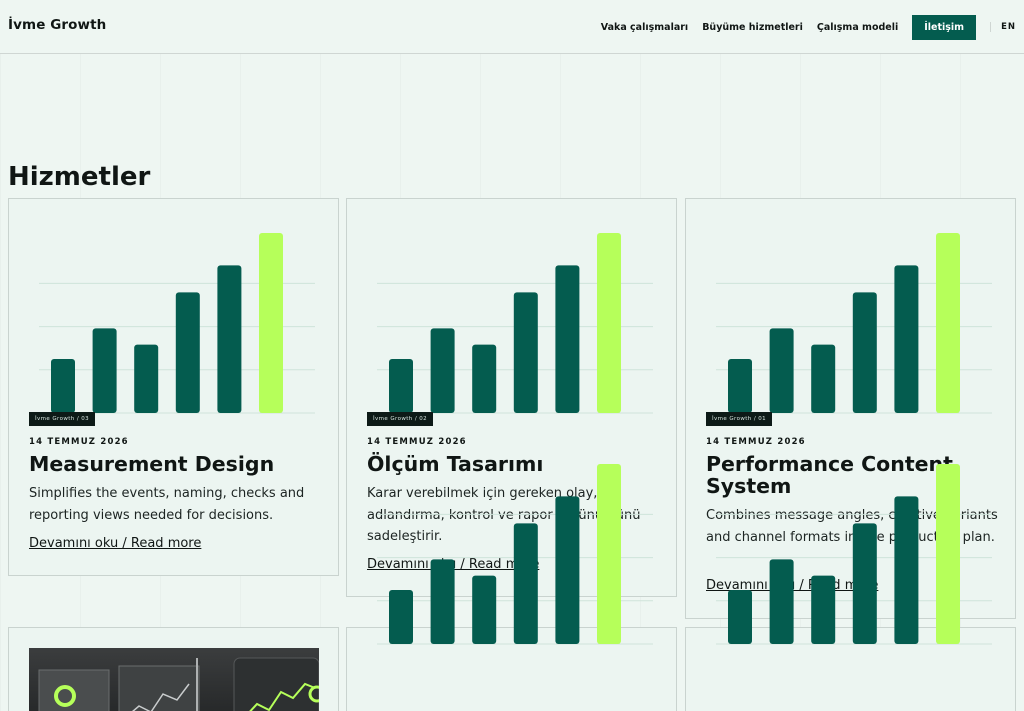 The image size is (1024, 711). Describe the element at coordinates (400, 419) in the screenshot. I see `card-tag: İvme Growth / 02` at that location.